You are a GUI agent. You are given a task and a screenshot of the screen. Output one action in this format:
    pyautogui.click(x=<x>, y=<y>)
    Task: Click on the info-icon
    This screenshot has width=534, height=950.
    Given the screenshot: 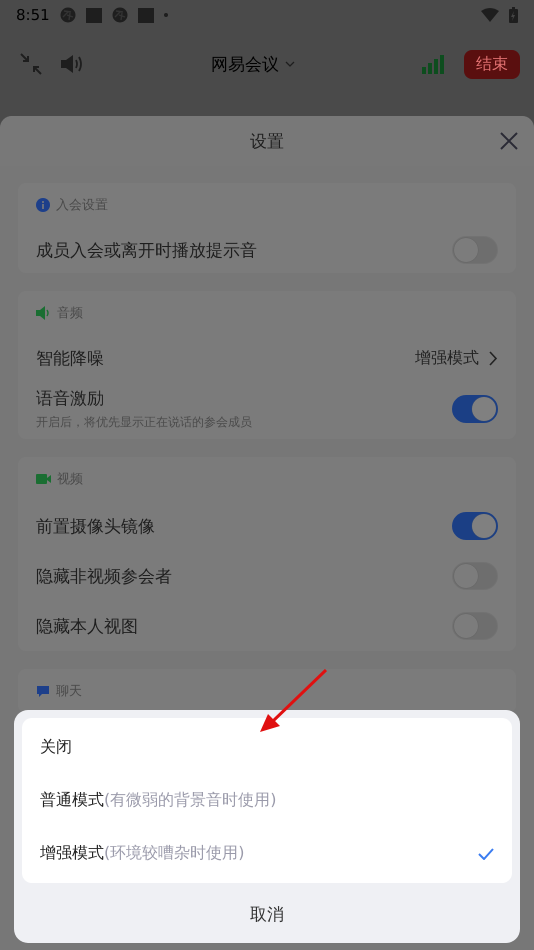 What is the action you would take?
    pyautogui.click(x=43, y=205)
    